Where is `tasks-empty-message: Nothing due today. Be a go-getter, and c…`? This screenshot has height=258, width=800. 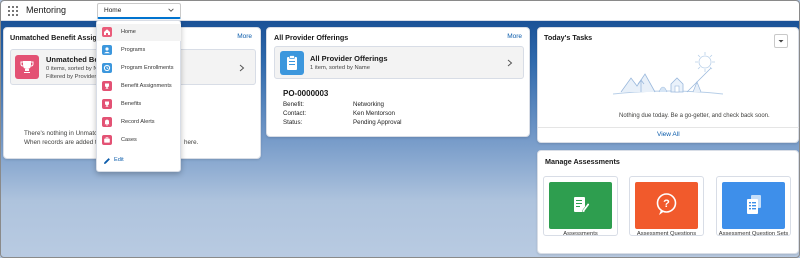 tasks-empty-message: Nothing due today. Be a go-getter, and c… is located at coordinates (694, 116).